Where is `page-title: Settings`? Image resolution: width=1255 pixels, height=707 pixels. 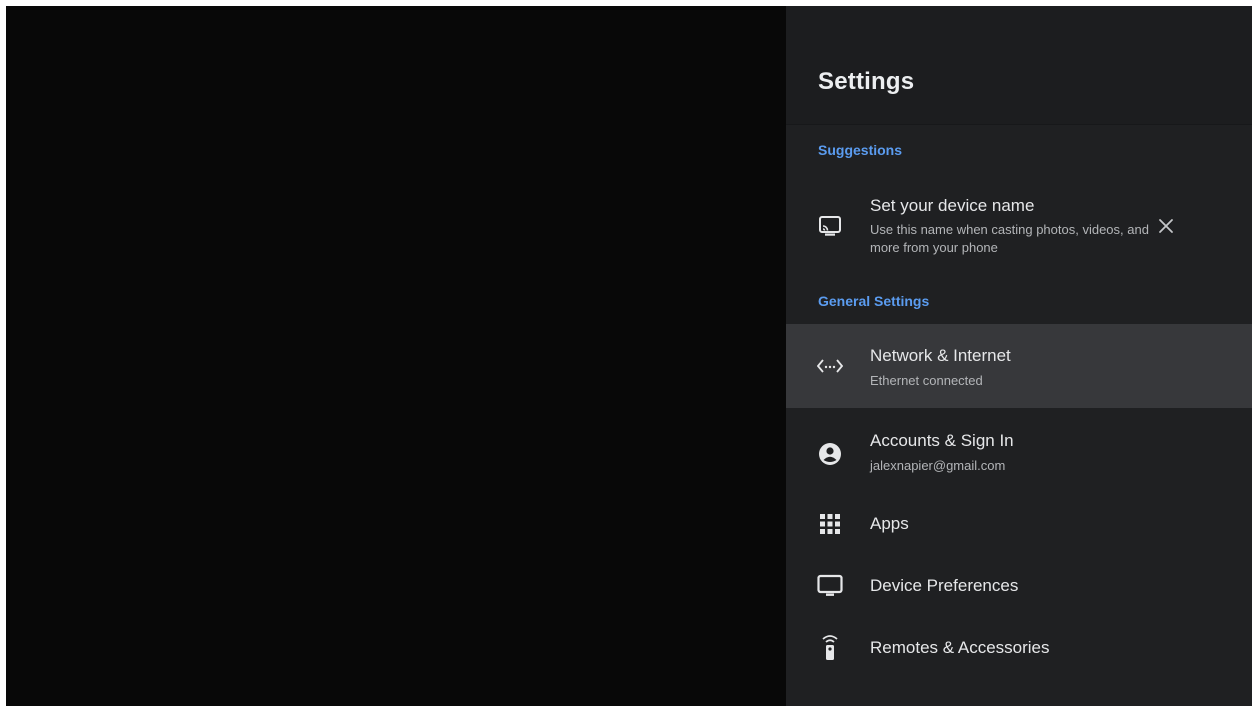
page-title: Settings is located at coordinates (866, 81).